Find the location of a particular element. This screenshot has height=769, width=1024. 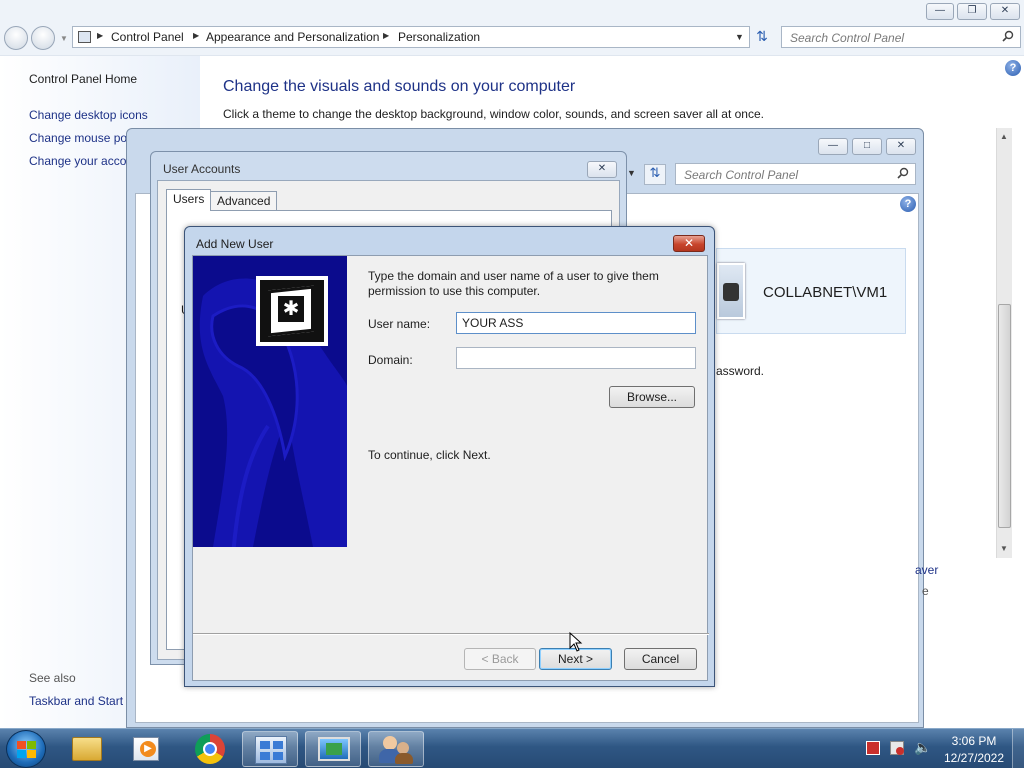

taskbar-control-panel is located at coordinates (270, 749).